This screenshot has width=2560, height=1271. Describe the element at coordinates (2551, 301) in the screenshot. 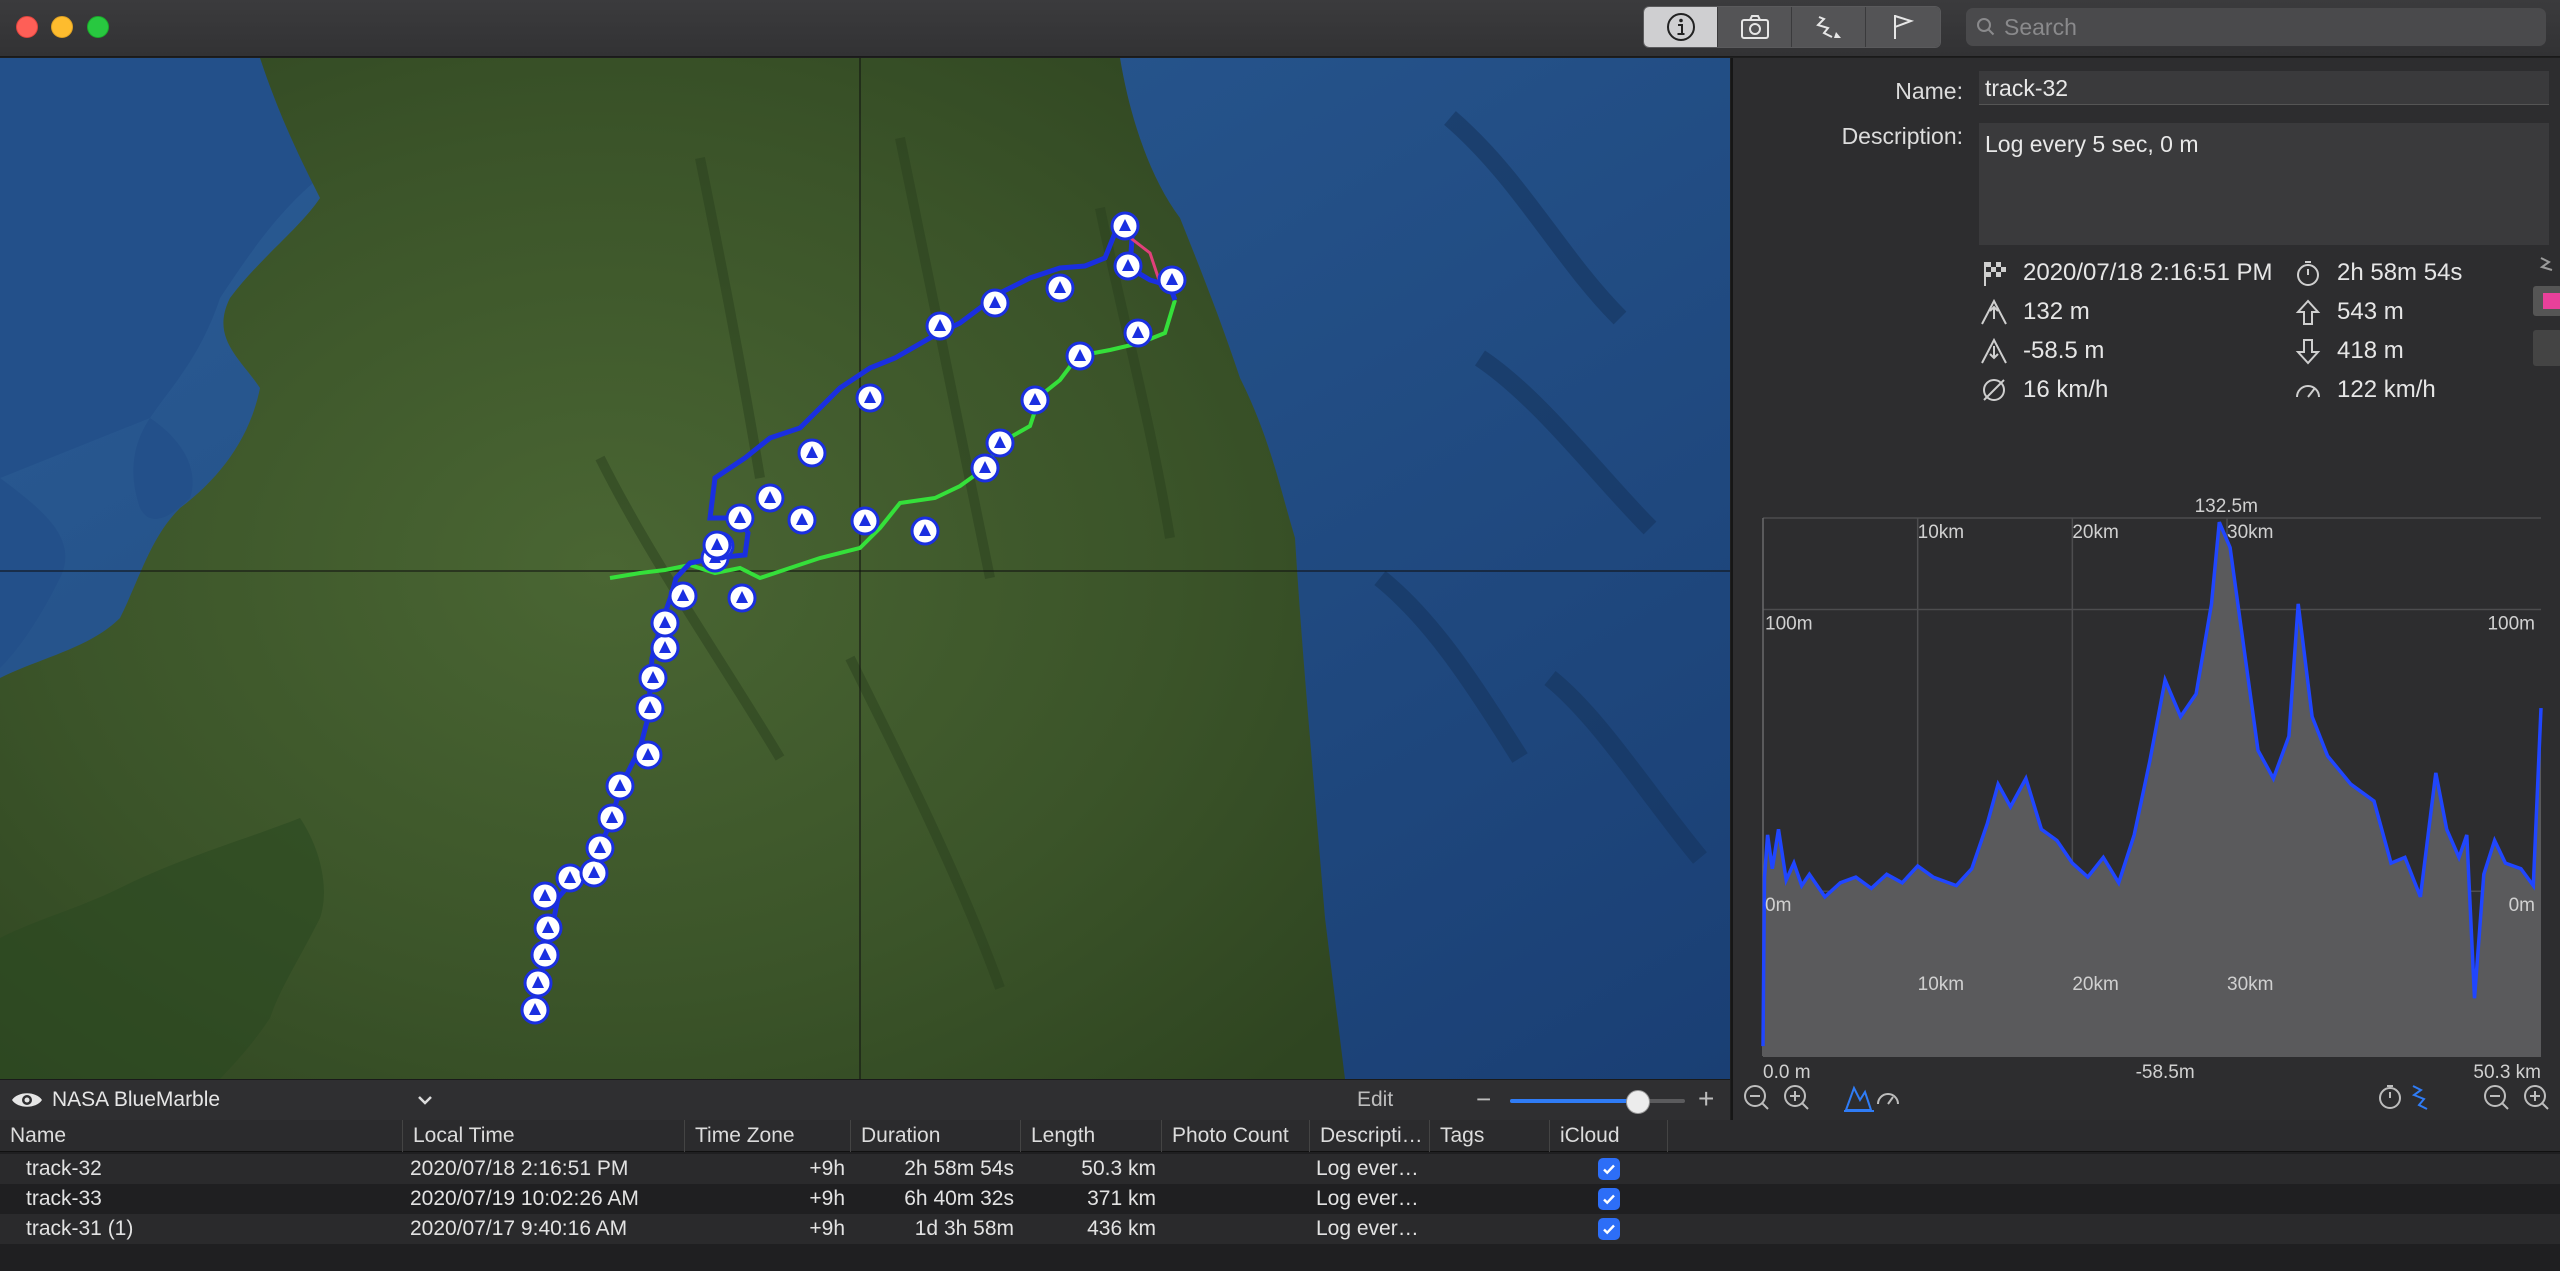

I see `track-color-swatch` at that location.